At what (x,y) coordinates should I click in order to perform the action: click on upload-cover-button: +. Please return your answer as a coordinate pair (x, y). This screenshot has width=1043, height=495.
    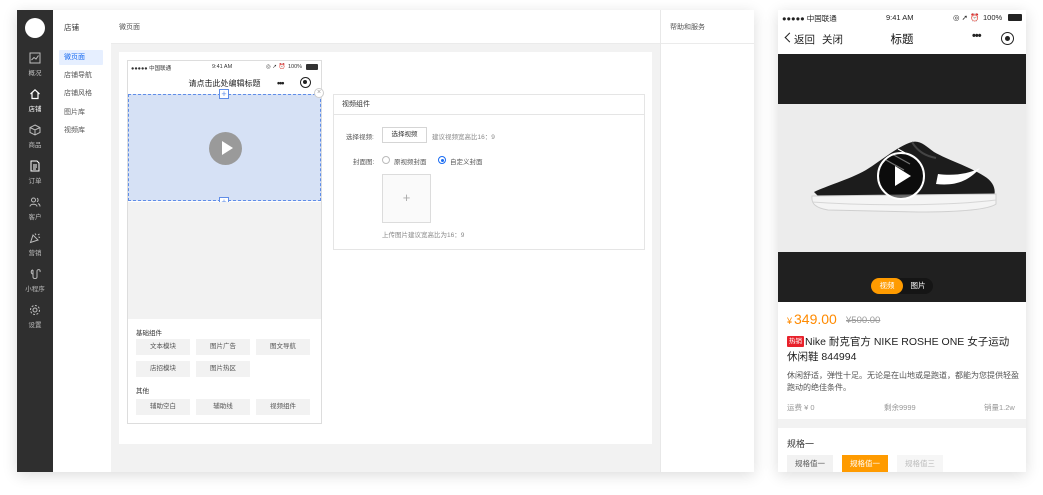
    Looking at the image, I should click on (406, 198).